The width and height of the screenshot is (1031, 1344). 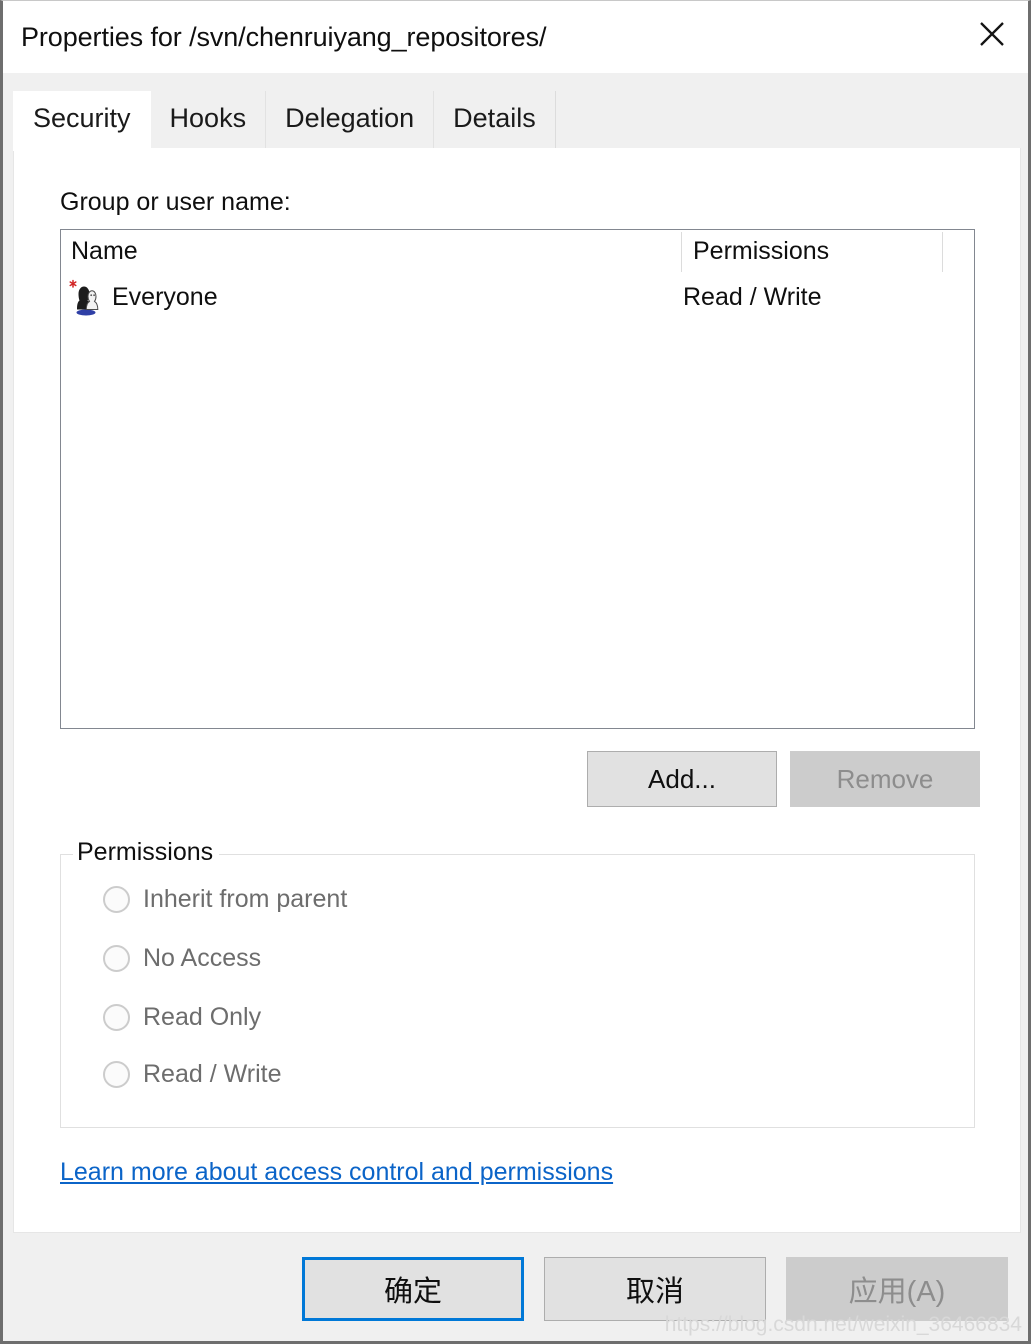 I want to click on tab-strip: Security Hooks Delegation Details, so click(x=515, y=112).